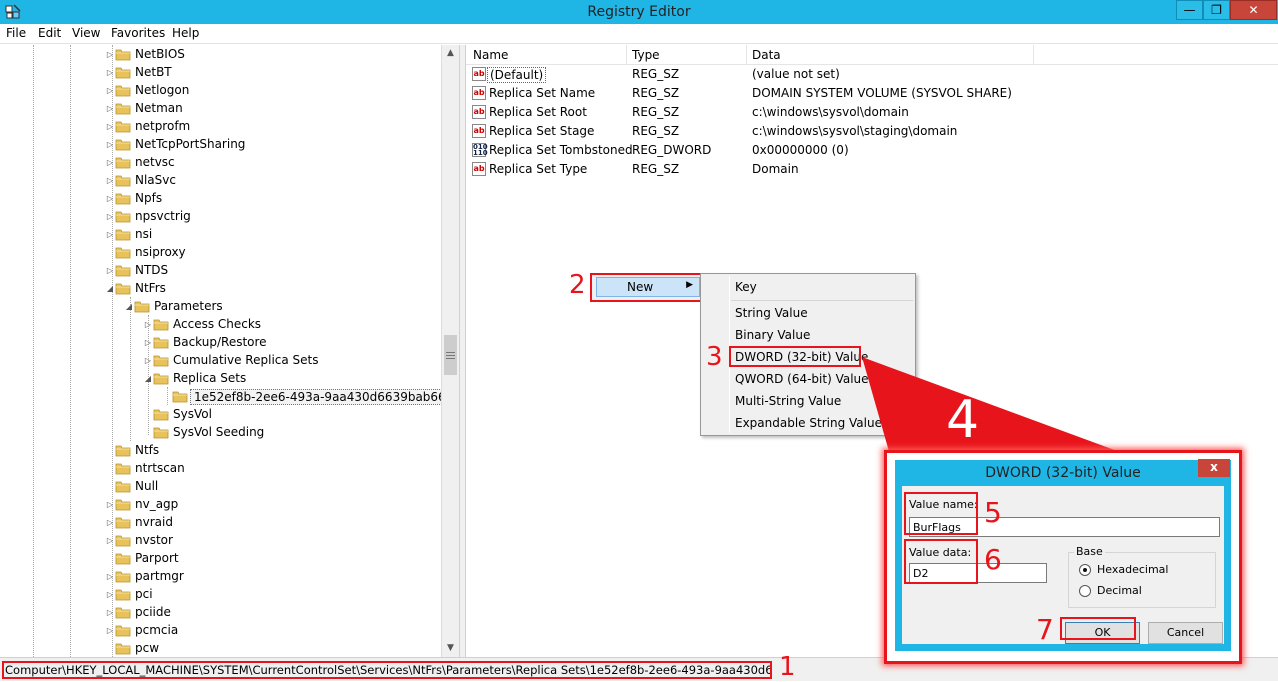 The height and width of the screenshot is (682, 1278). I want to click on list-row: ab (Default) REG_SZ (value not set), so click(872, 74).